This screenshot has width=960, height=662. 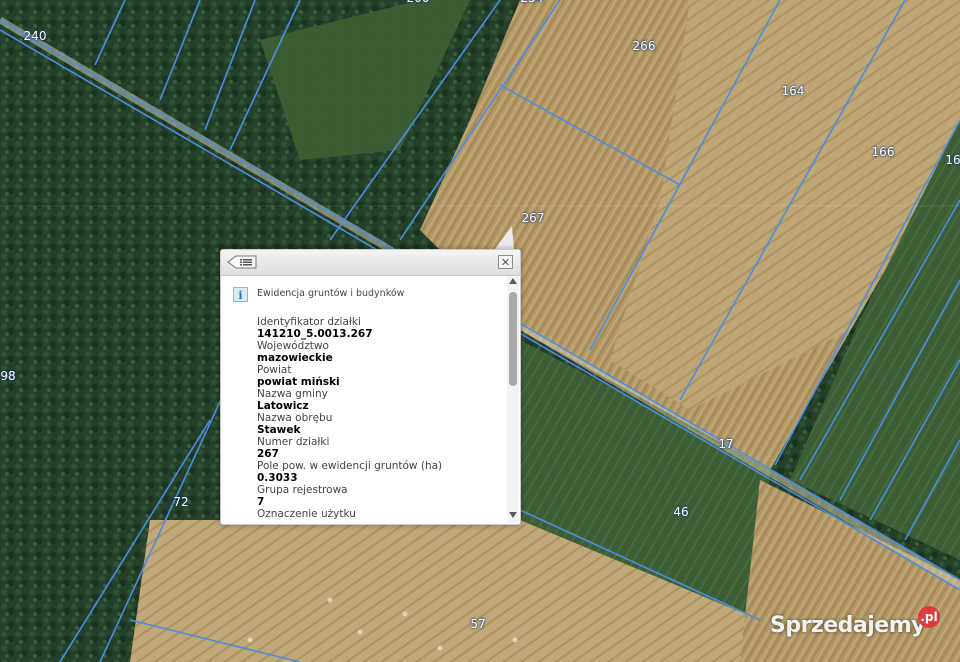 I want to click on brand-badge: .pl, so click(x=929, y=617).